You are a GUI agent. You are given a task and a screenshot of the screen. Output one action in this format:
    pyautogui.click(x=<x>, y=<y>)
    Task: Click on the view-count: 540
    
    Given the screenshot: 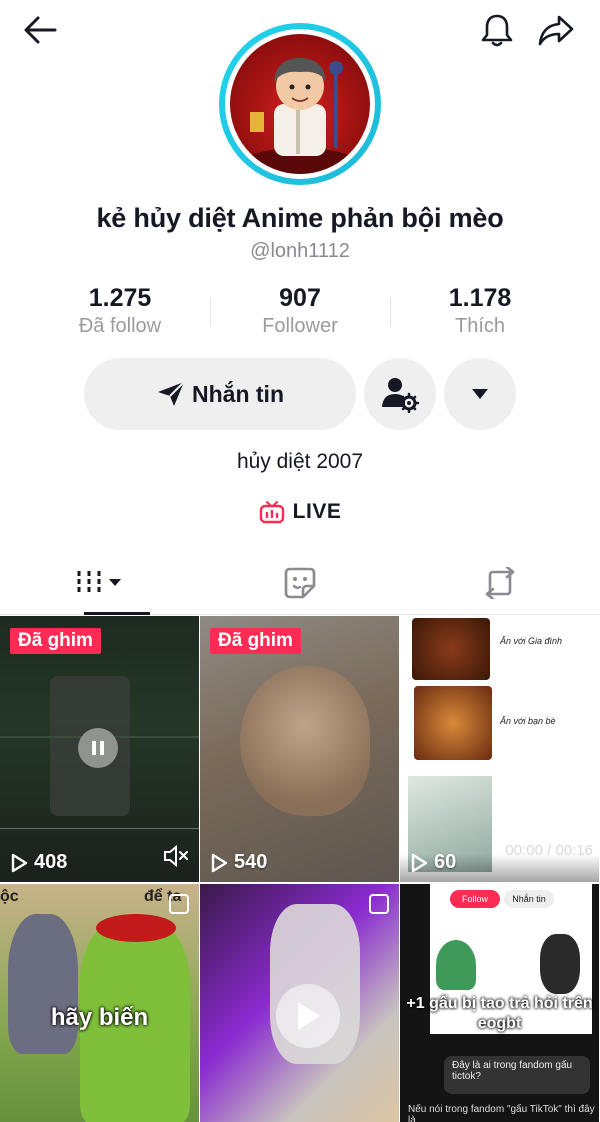 What is the action you would take?
    pyautogui.click(x=238, y=862)
    